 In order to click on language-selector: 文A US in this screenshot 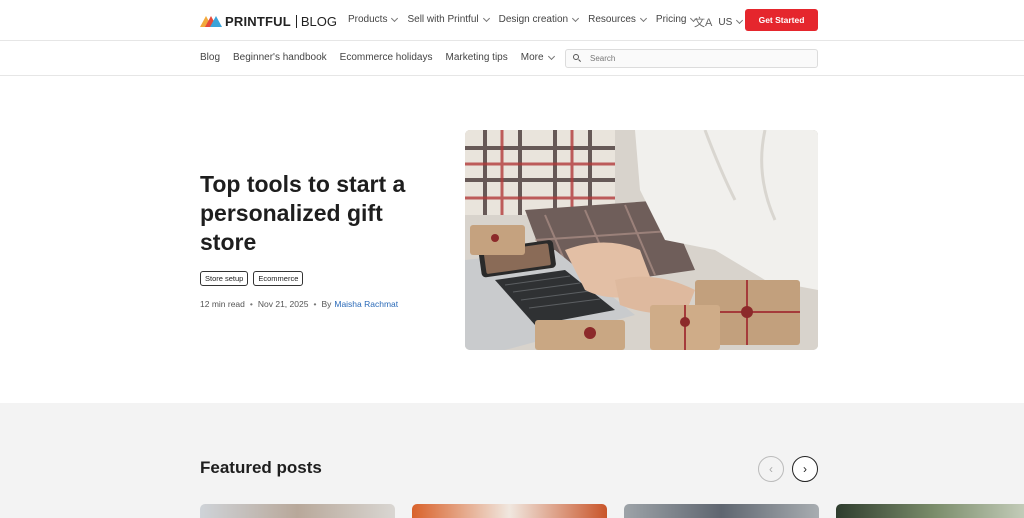, I will do `click(719, 22)`.